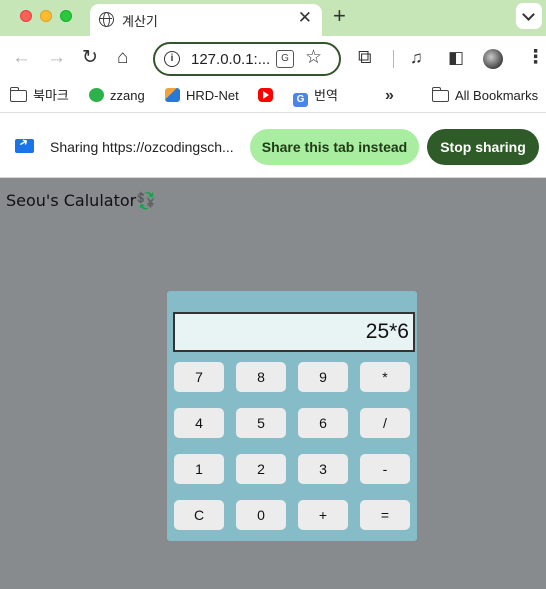 The width and height of the screenshot is (546, 589). What do you see at coordinates (313, 58) in the screenshot?
I see `bookmark-star-icon: ☆` at bounding box center [313, 58].